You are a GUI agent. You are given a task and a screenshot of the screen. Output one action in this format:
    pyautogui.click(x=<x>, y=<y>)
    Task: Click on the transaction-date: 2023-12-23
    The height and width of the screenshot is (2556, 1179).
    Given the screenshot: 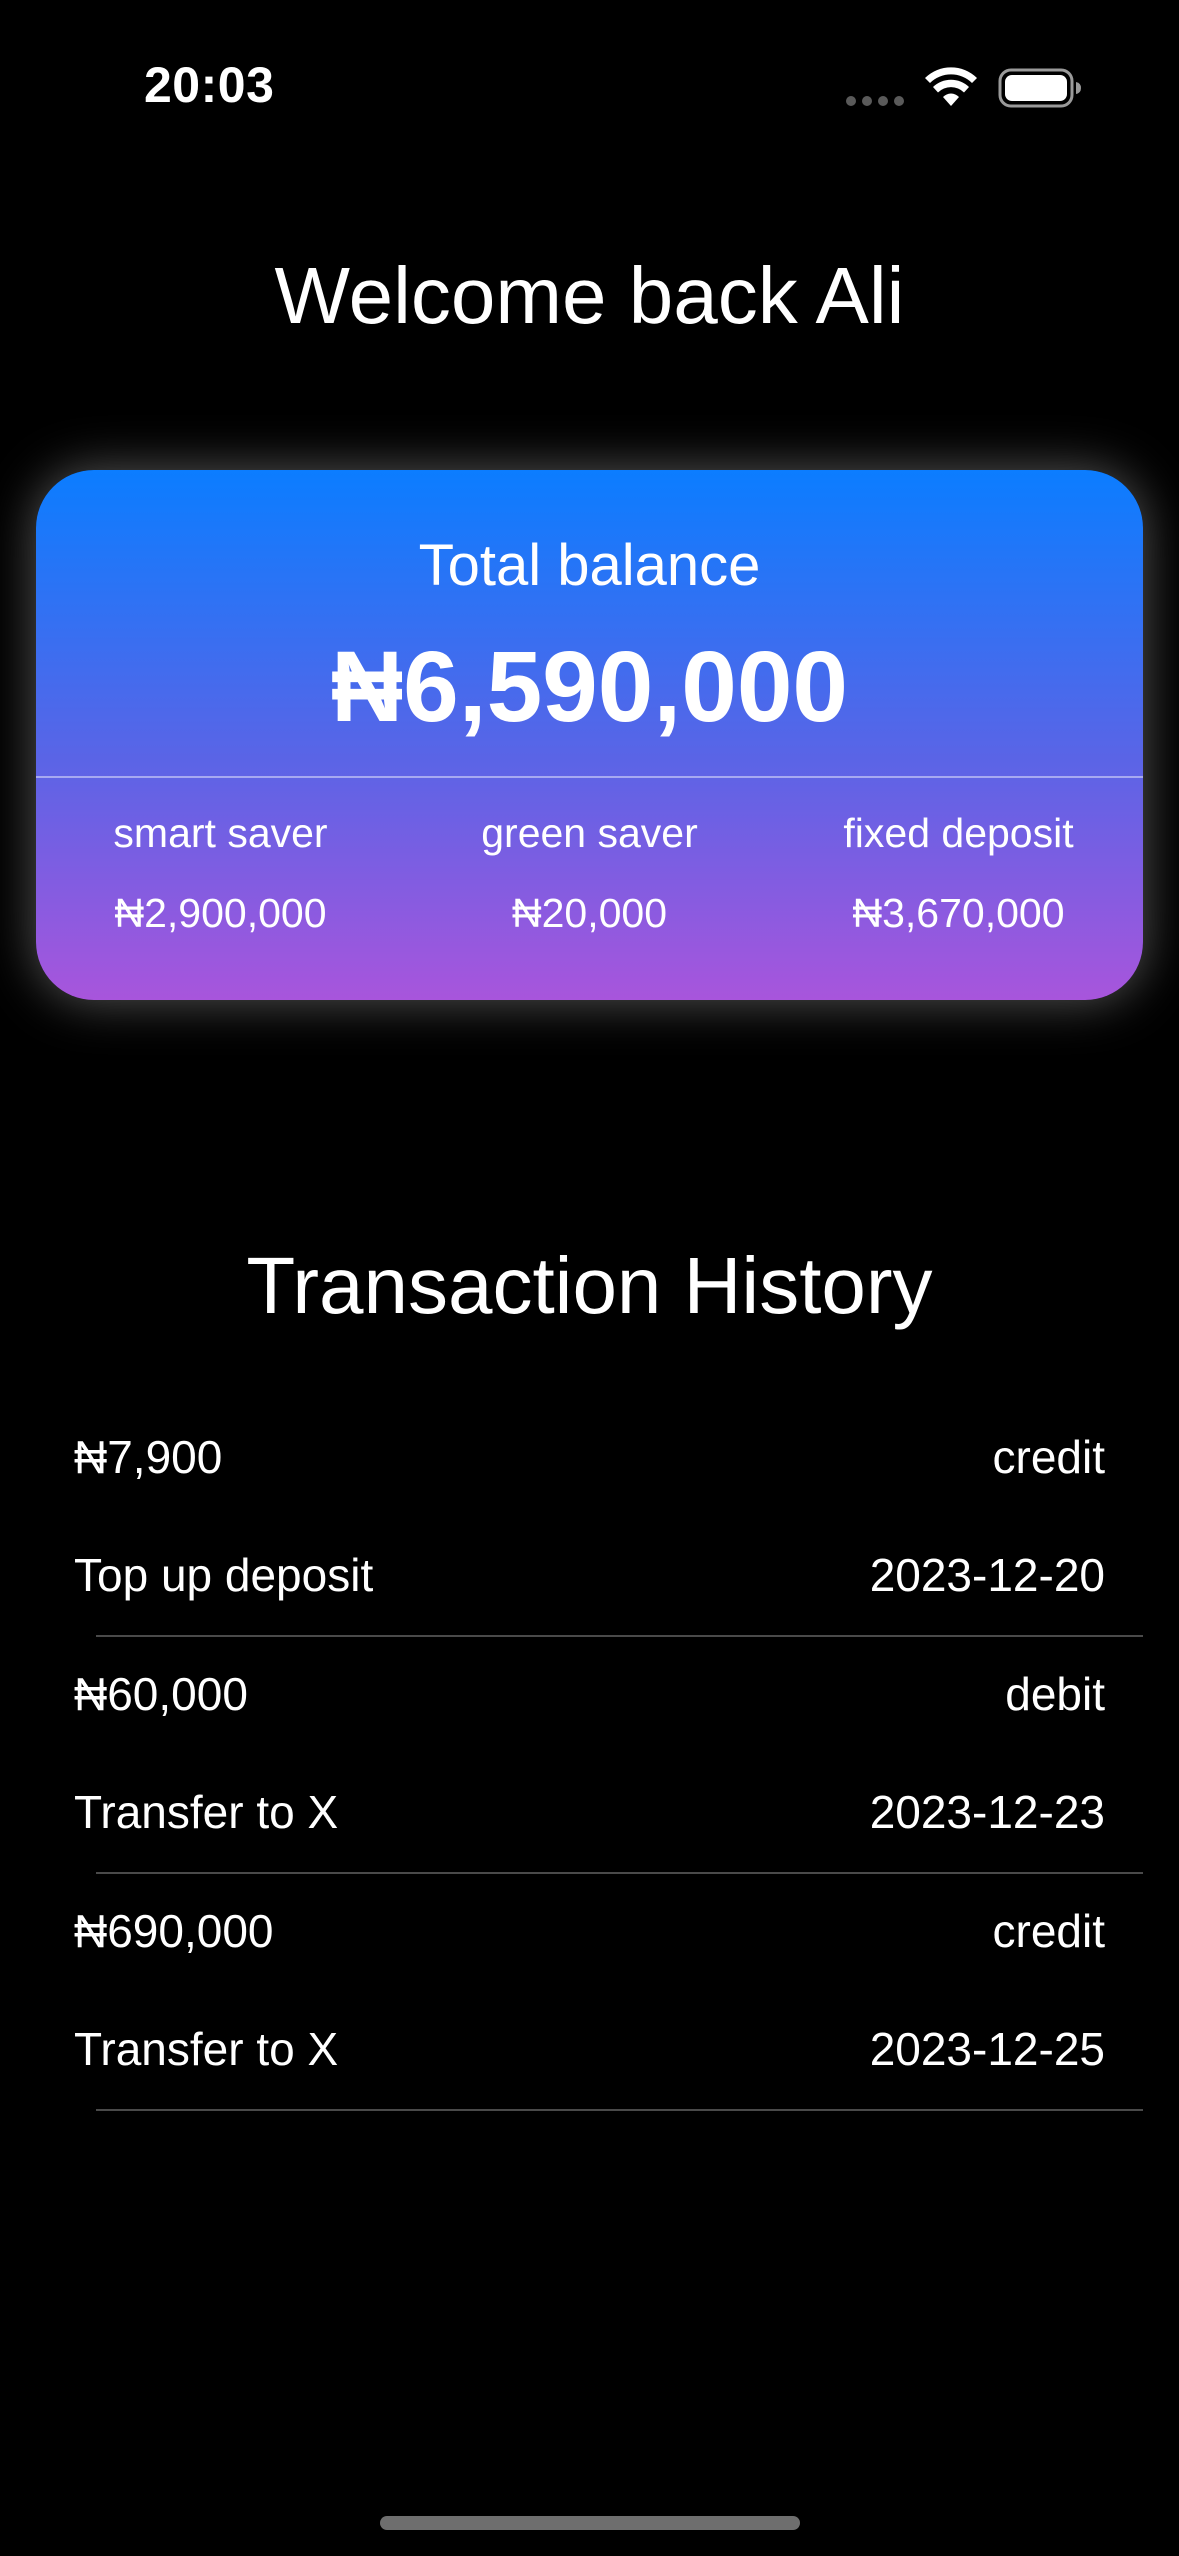 What is the action you would take?
    pyautogui.click(x=987, y=1812)
    